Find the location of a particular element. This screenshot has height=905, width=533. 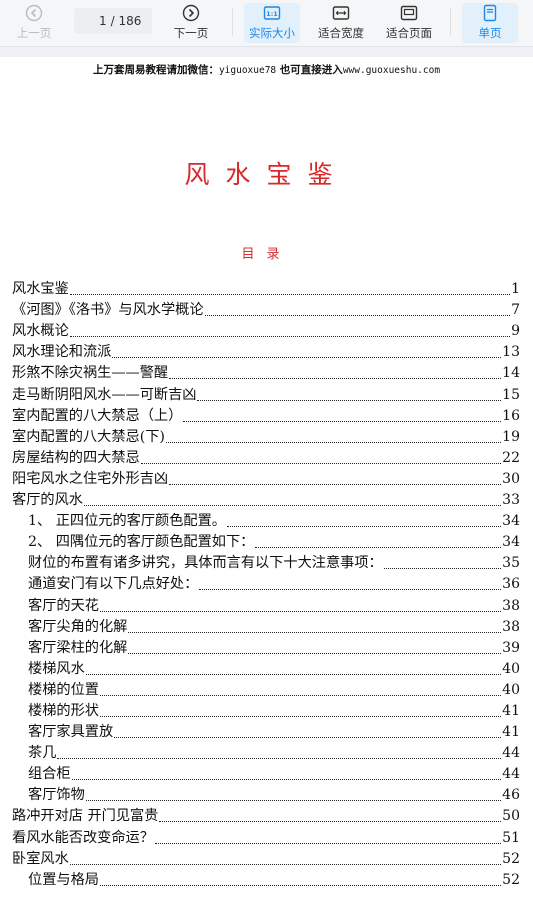

toc-entry: 楼梯的位置 40 is located at coordinates (266, 688).